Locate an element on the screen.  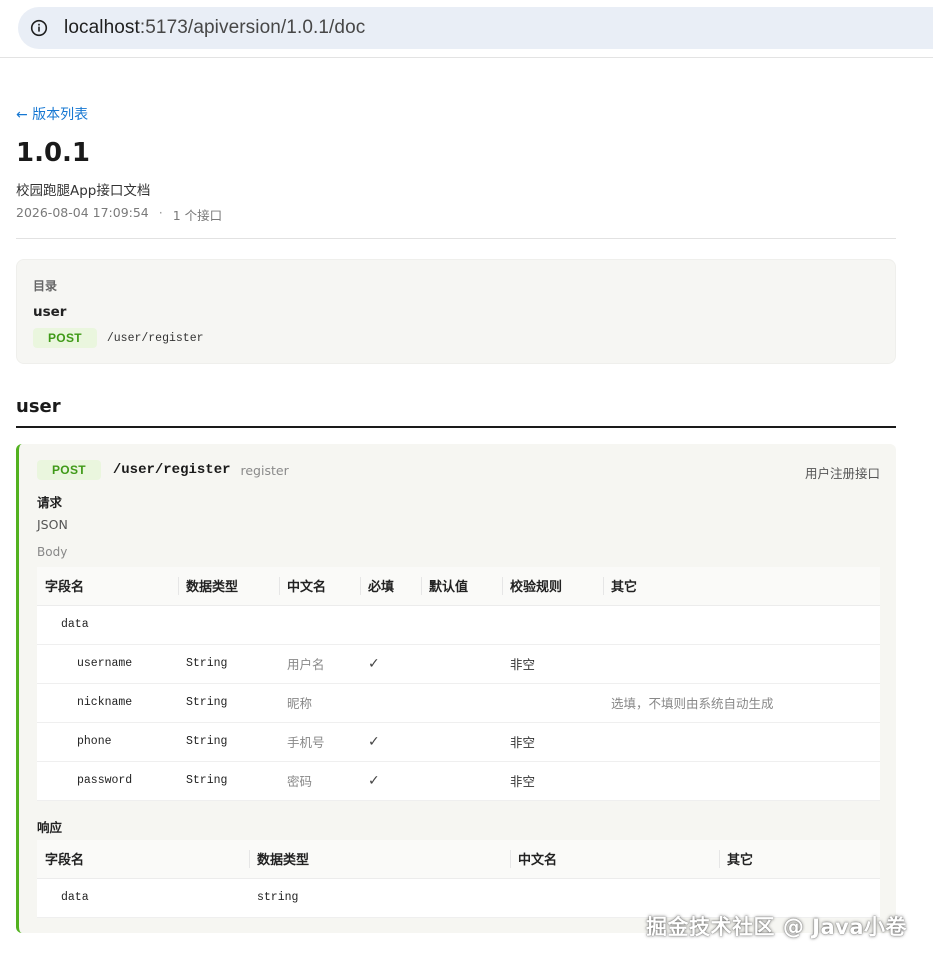
table-row: phone String 手机号 ✓ 非空 is located at coordinates (458, 742).